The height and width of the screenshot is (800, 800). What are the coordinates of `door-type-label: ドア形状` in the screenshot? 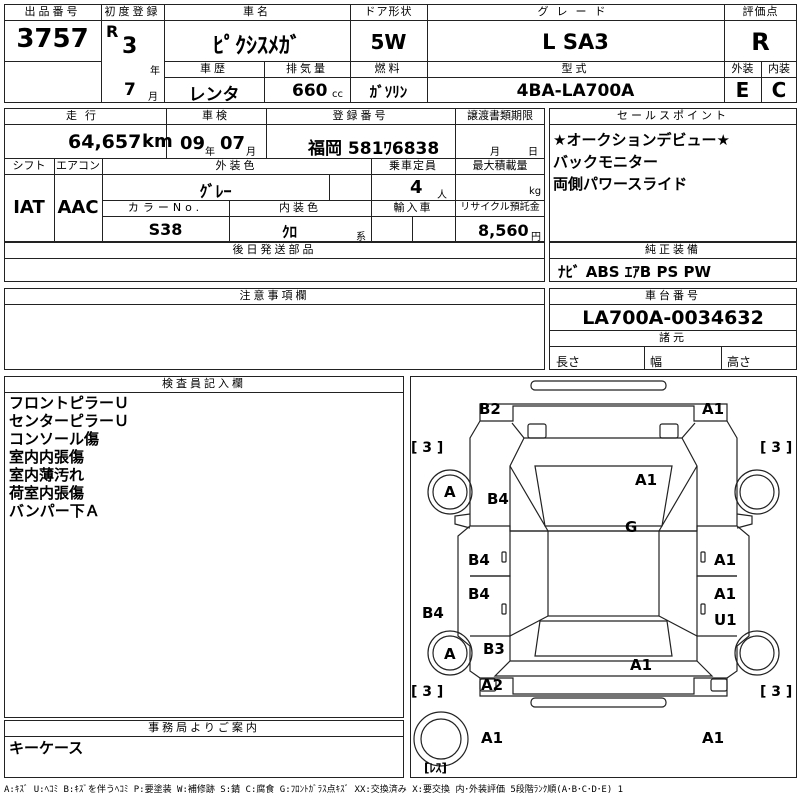 It's located at (388, 11).